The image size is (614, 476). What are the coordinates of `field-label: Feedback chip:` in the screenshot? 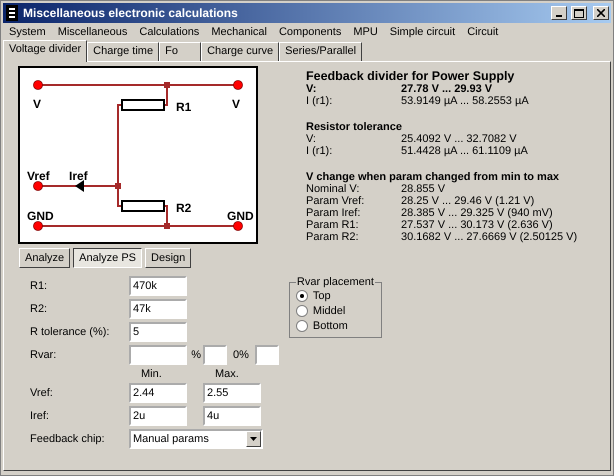 It's located at (68, 439).